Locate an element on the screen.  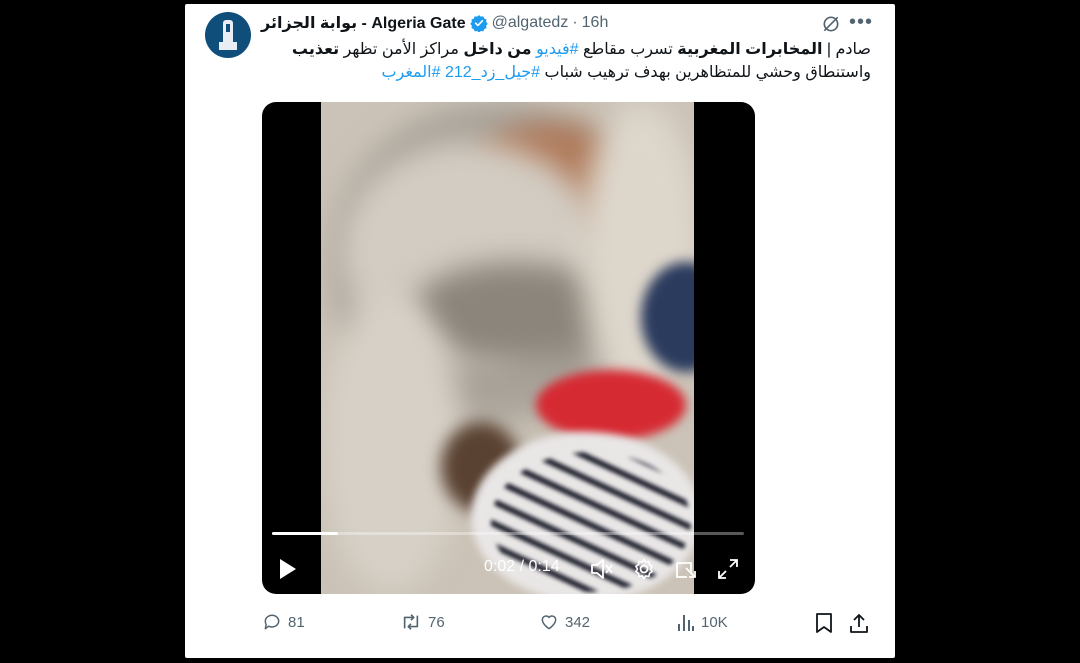
reply-button: 81 is located at coordinates (283, 622).